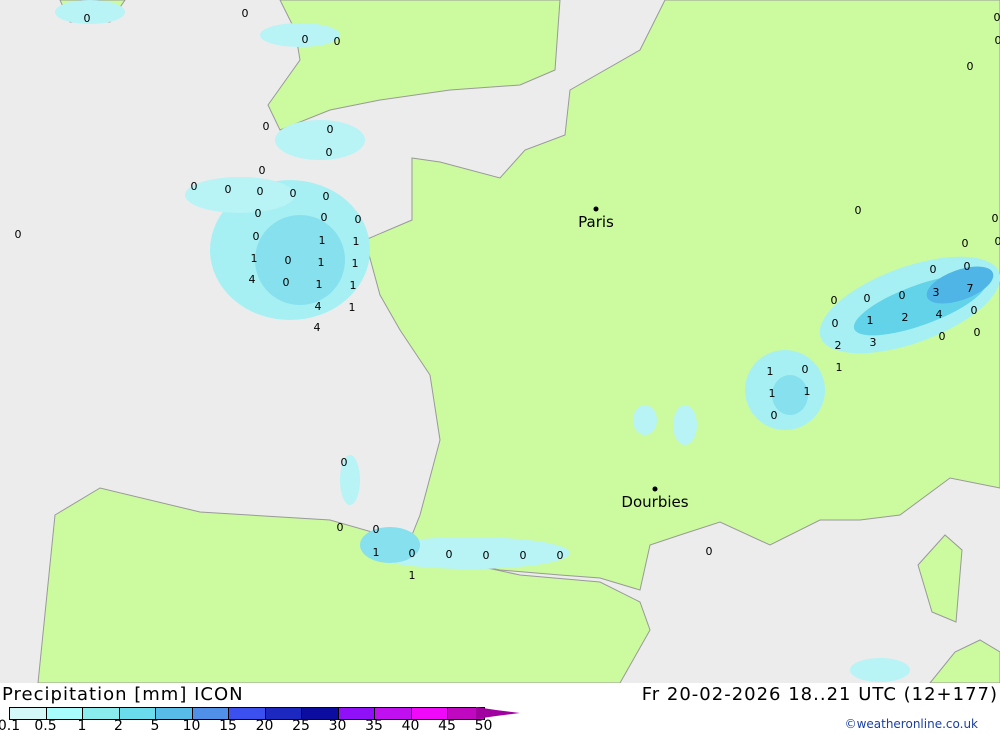  Describe the element at coordinates (118, 726) in the screenshot. I see `legend-tick-label: 2` at that location.